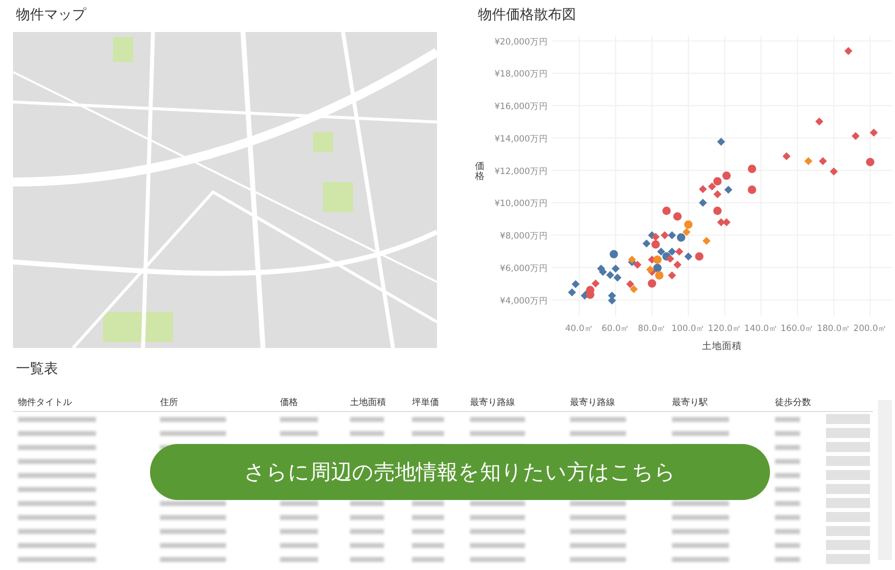 Image resolution: width=895 pixels, height=570 pixels. What do you see at coordinates (521, 171) in the screenshot?
I see `tick-label: ¥12,000万円` at bounding box center [521, 171].